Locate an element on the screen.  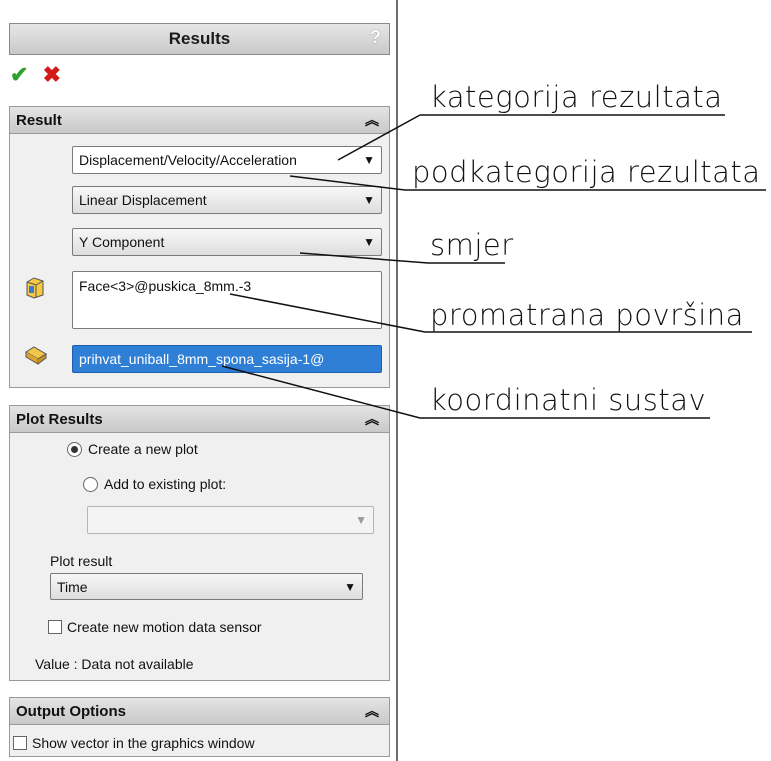
annotation-coordinate-system: koordinatni sustav is located at coordinates (568, 400).